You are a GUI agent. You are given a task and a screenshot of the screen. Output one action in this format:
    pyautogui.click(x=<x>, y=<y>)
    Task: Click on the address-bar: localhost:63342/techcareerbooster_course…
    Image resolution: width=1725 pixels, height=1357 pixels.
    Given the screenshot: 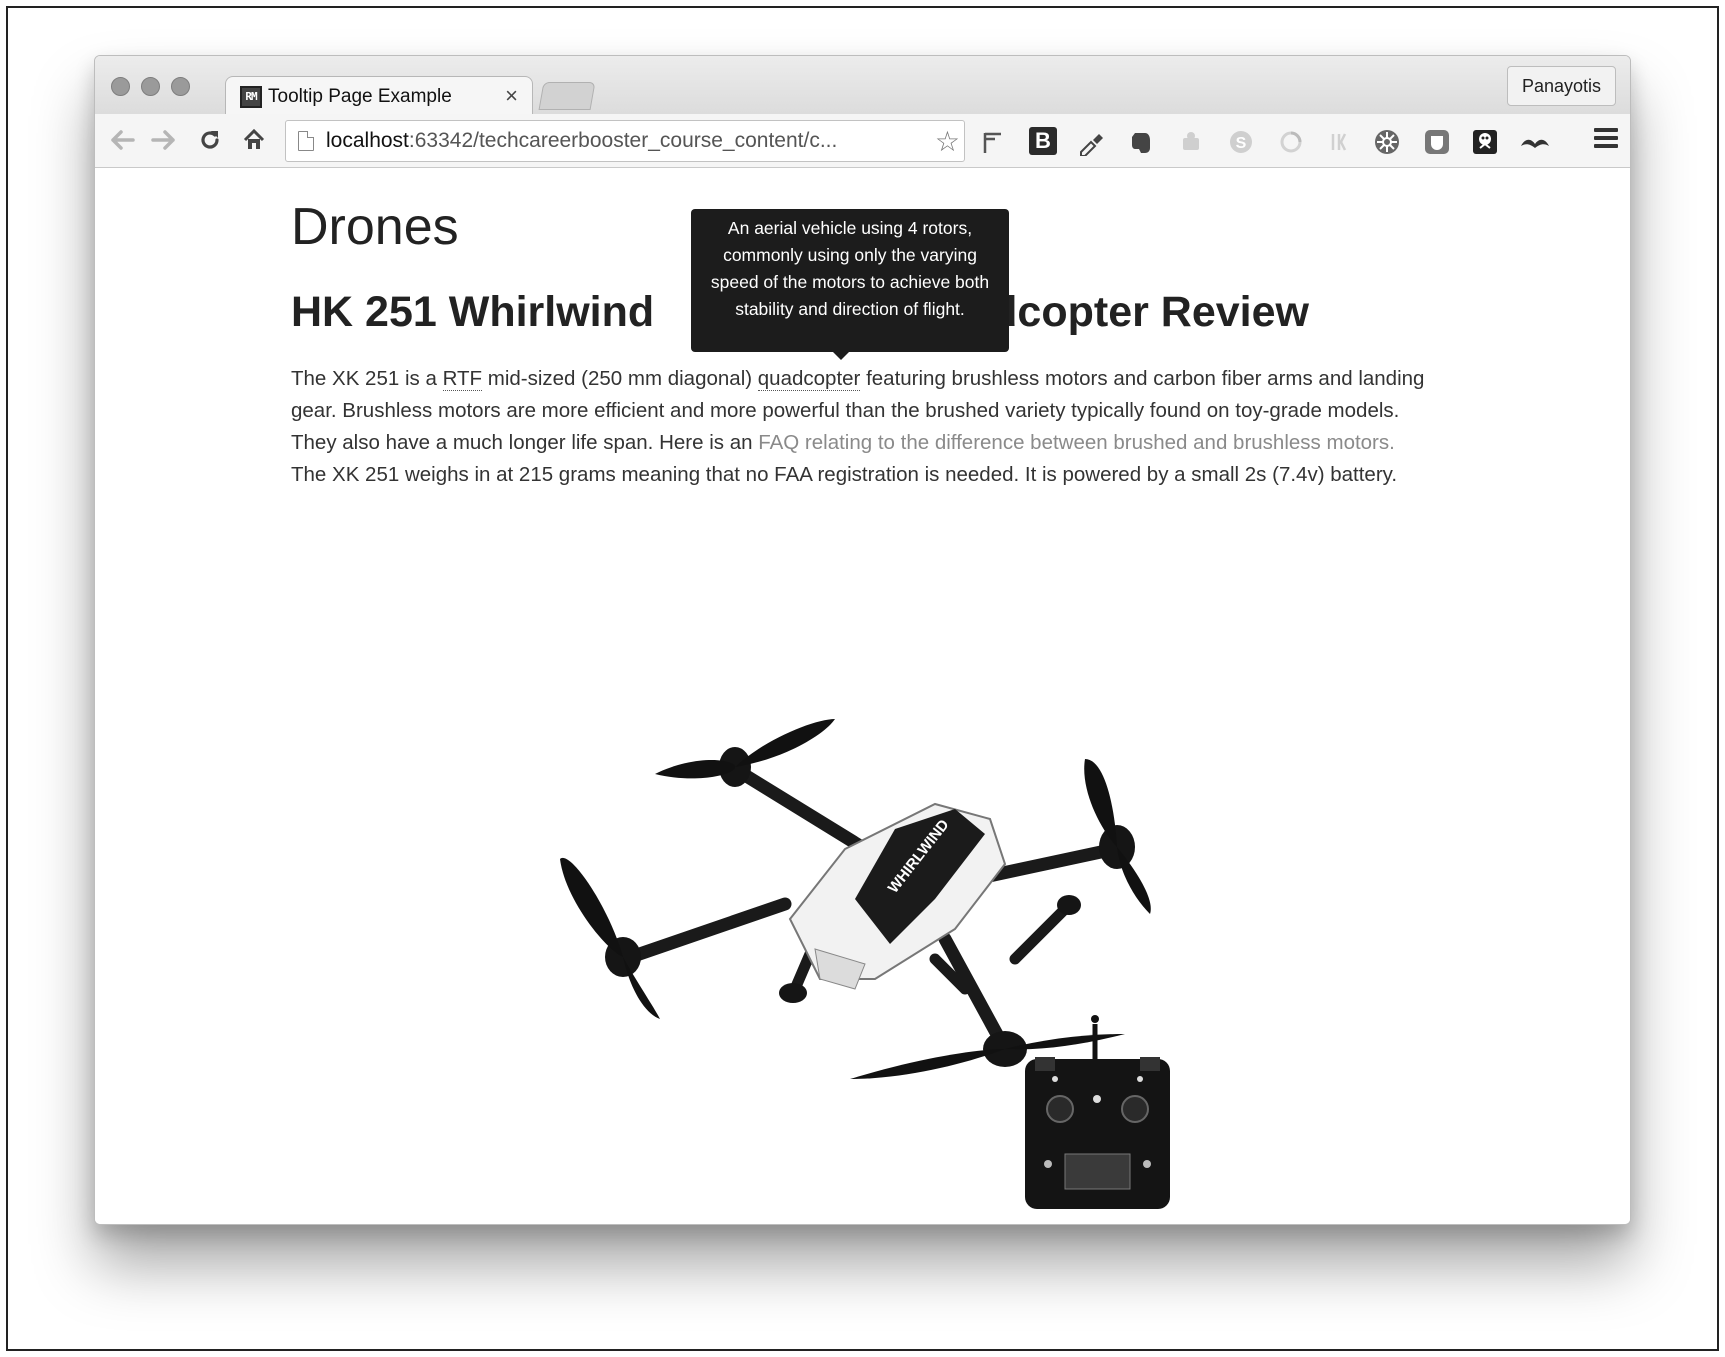 What is the action you would take?
    pyautogui.click(x=625, y=141)
    